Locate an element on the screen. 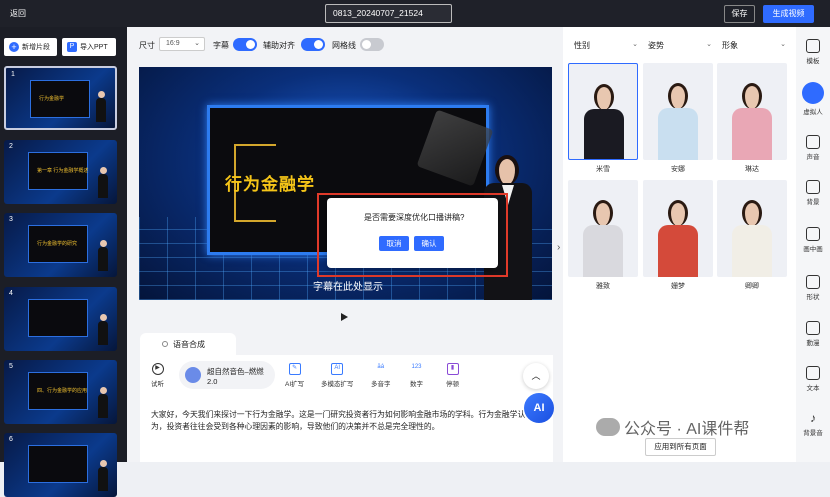 The image size is (830, 497). tab-voice-synthesis: 语音合成 is located at coordinates (188, 344).